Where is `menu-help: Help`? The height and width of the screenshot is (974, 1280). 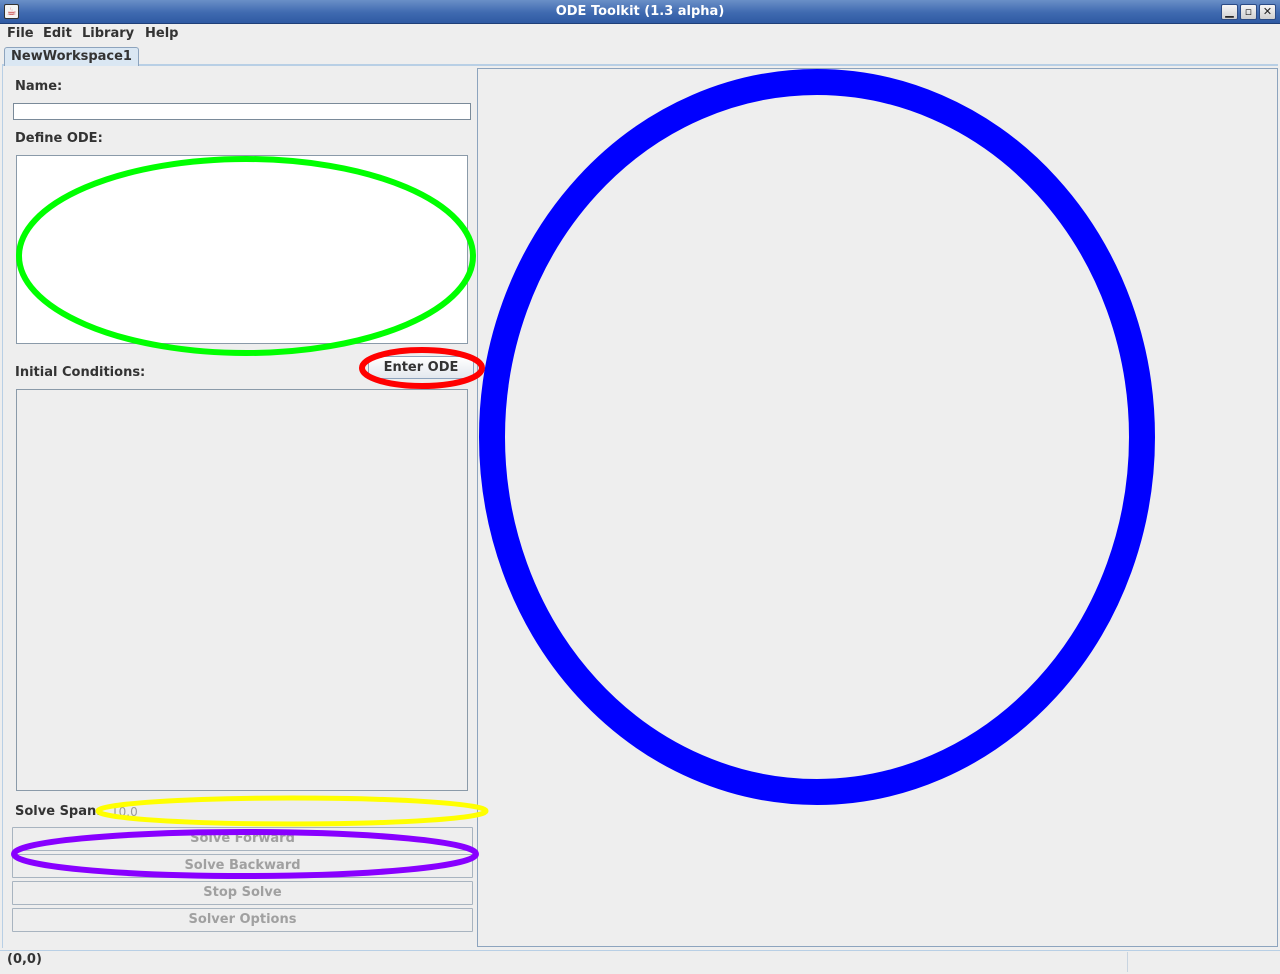 menu-help: Help is located at coordinates (161, 33).